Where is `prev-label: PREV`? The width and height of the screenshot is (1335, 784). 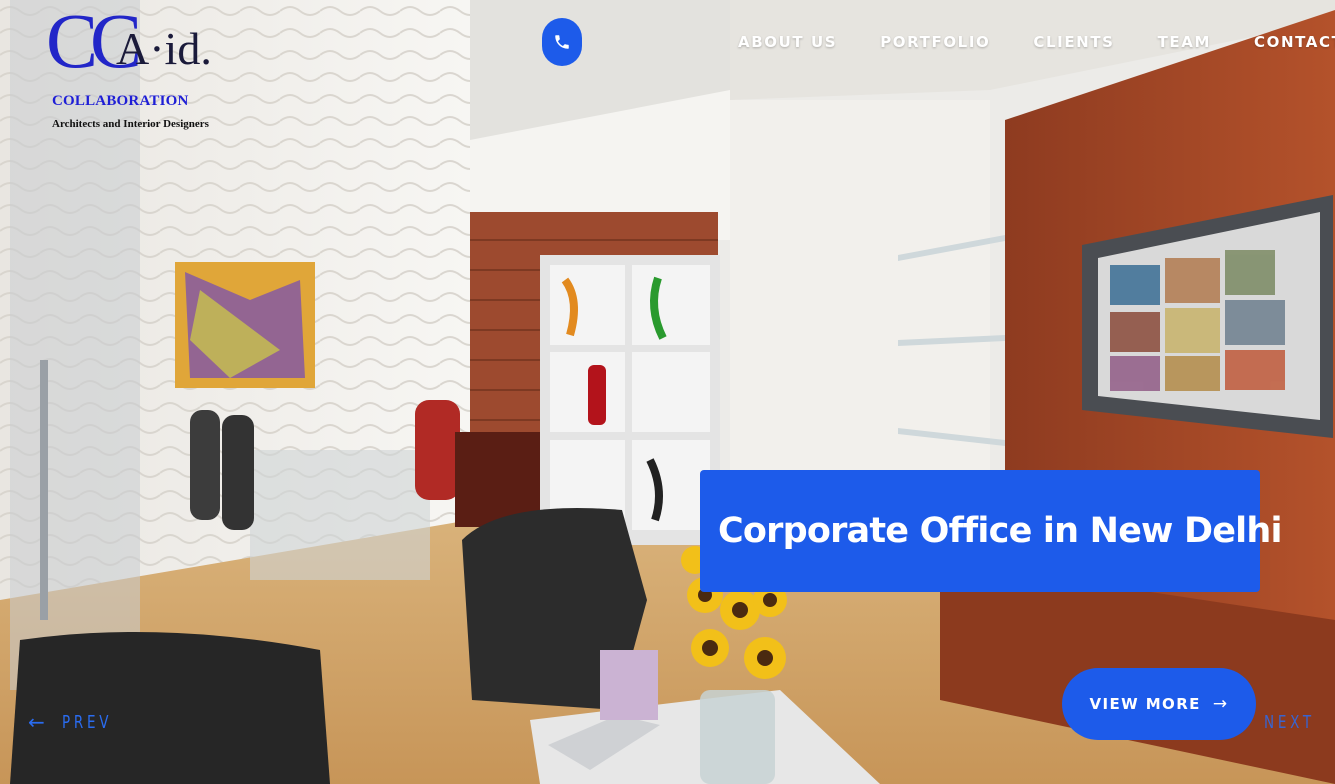 prev-label: PREV is located at coordinates (87, 722).